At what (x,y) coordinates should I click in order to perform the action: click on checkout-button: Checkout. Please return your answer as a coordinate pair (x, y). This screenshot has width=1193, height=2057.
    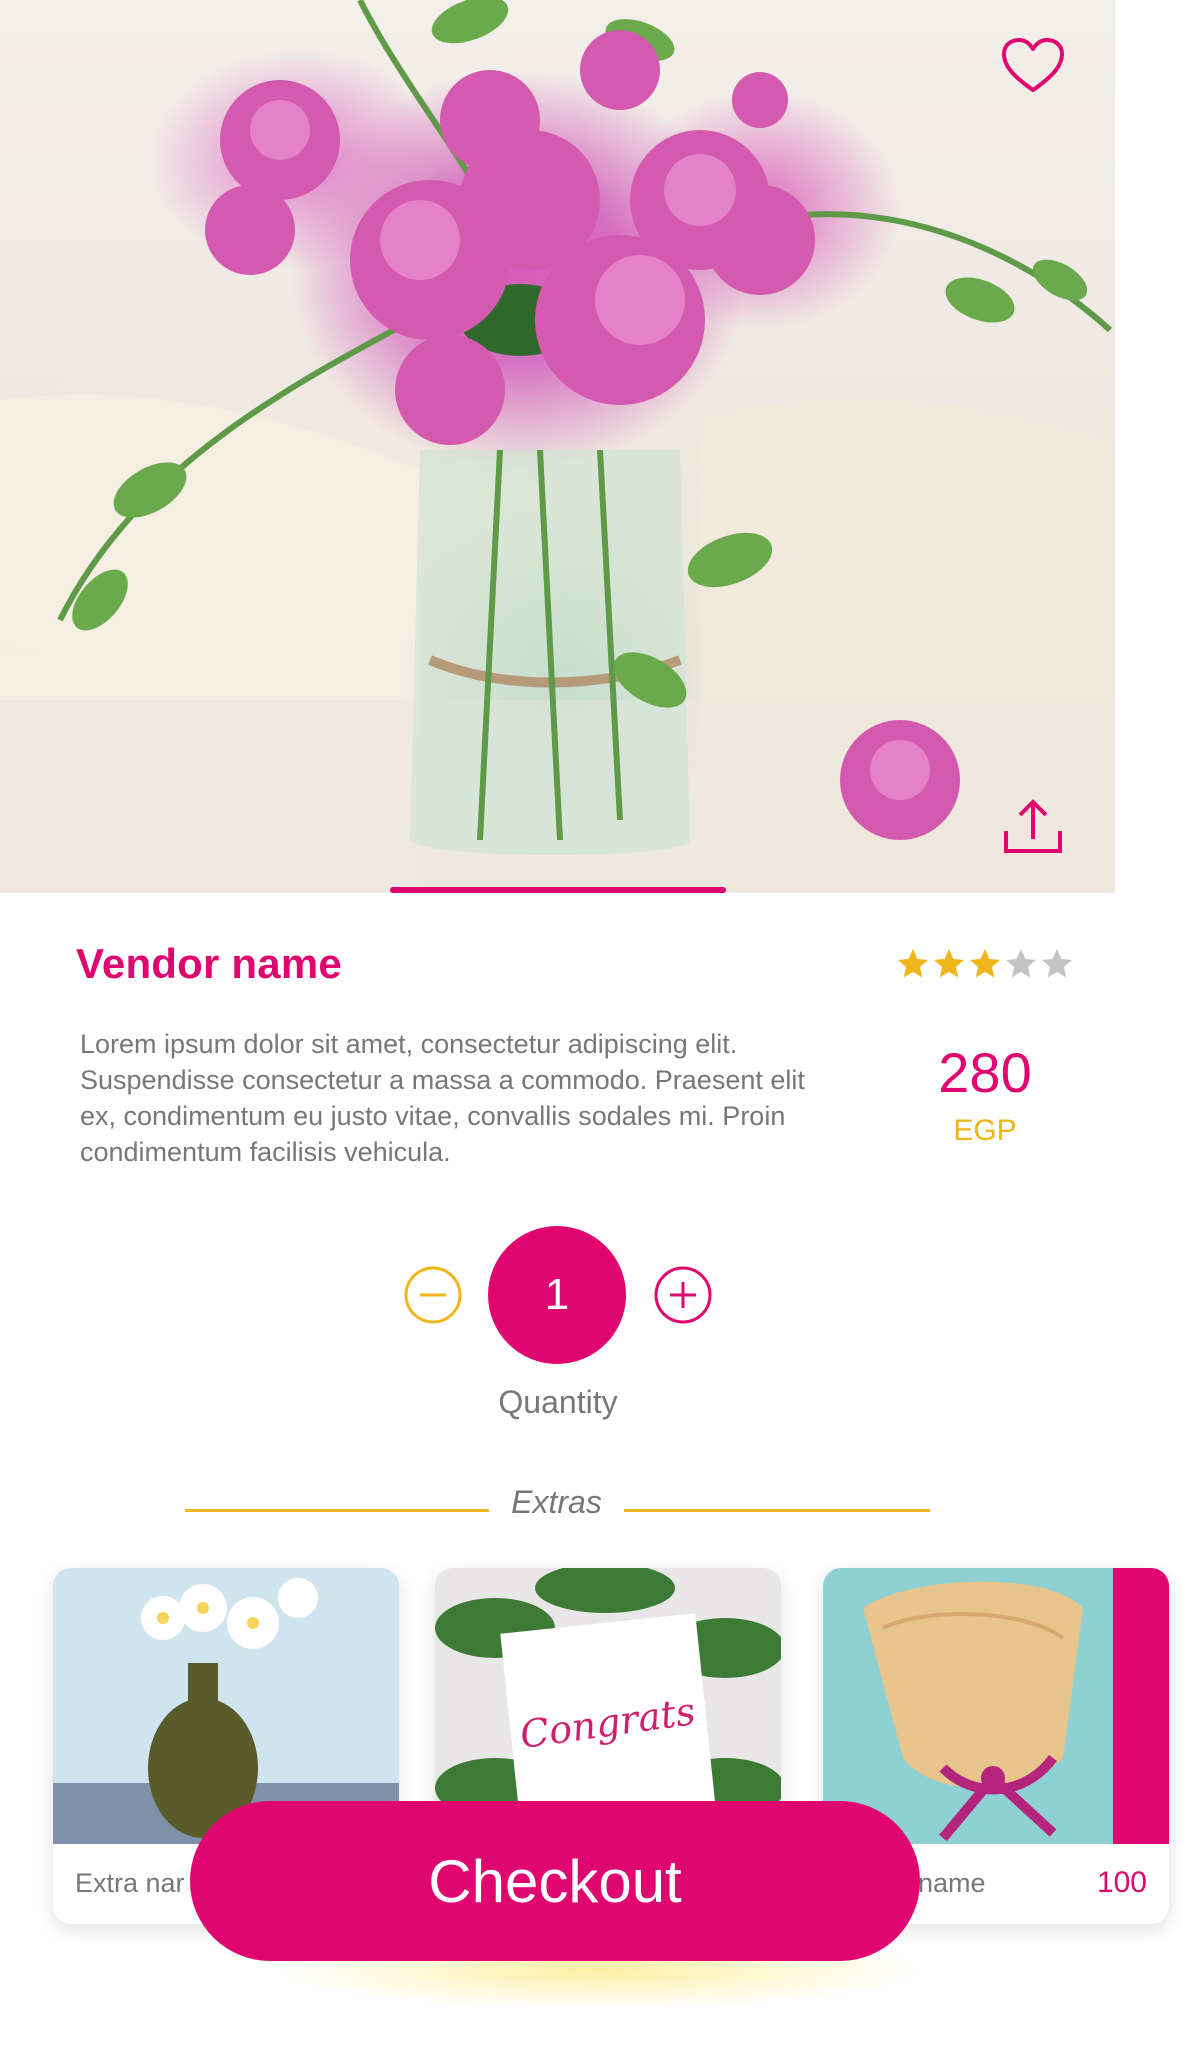
    Looking at the image, I should click on (555, 1881).